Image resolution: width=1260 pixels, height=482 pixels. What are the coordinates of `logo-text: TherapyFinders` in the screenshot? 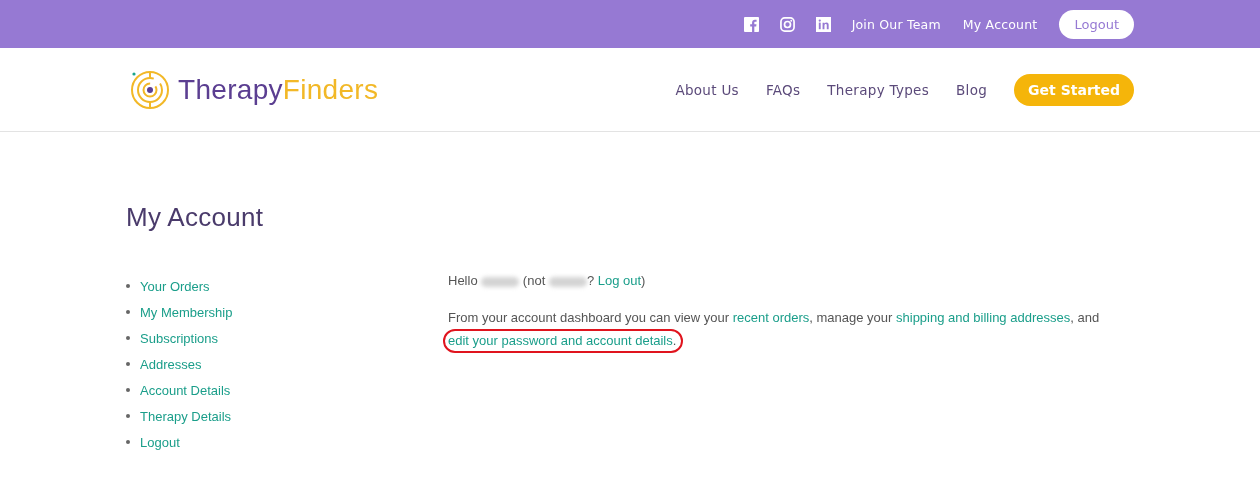 It's located at (278, 89).